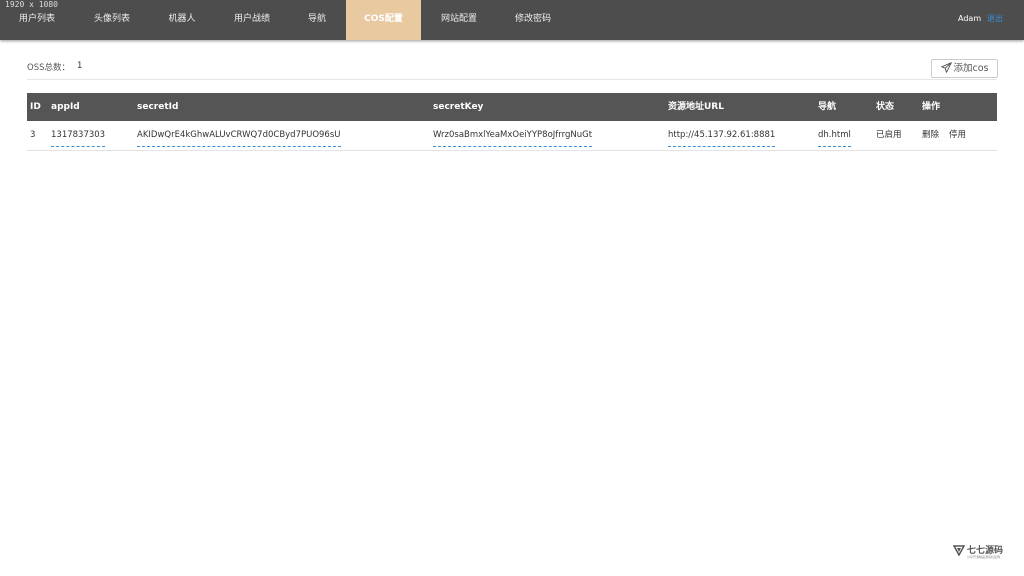 Image resolution: width=1024 pixels, height=576 pixels. Describe the element at coordinates (78, 135) in the screenshot. I see `cell-appid: 1317837303` at that location.